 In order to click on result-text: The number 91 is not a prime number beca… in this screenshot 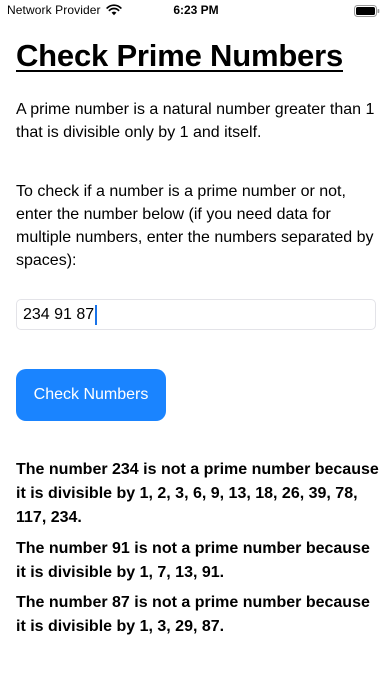, I will do `click(193, 560)`.